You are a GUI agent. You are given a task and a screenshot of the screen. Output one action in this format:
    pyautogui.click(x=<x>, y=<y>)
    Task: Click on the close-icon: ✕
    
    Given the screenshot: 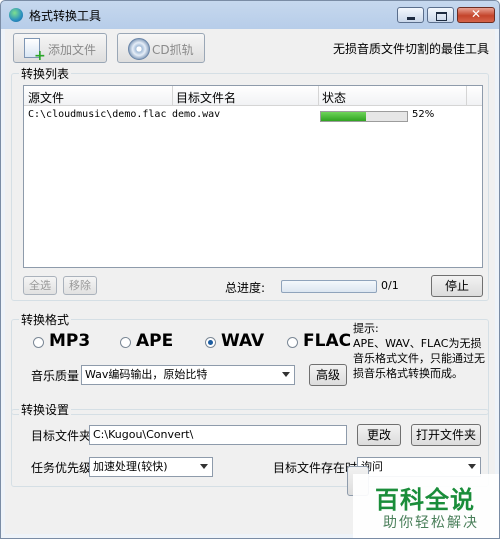 What is the action you would take?
    pyautogui.click(x=476, y=14)
    